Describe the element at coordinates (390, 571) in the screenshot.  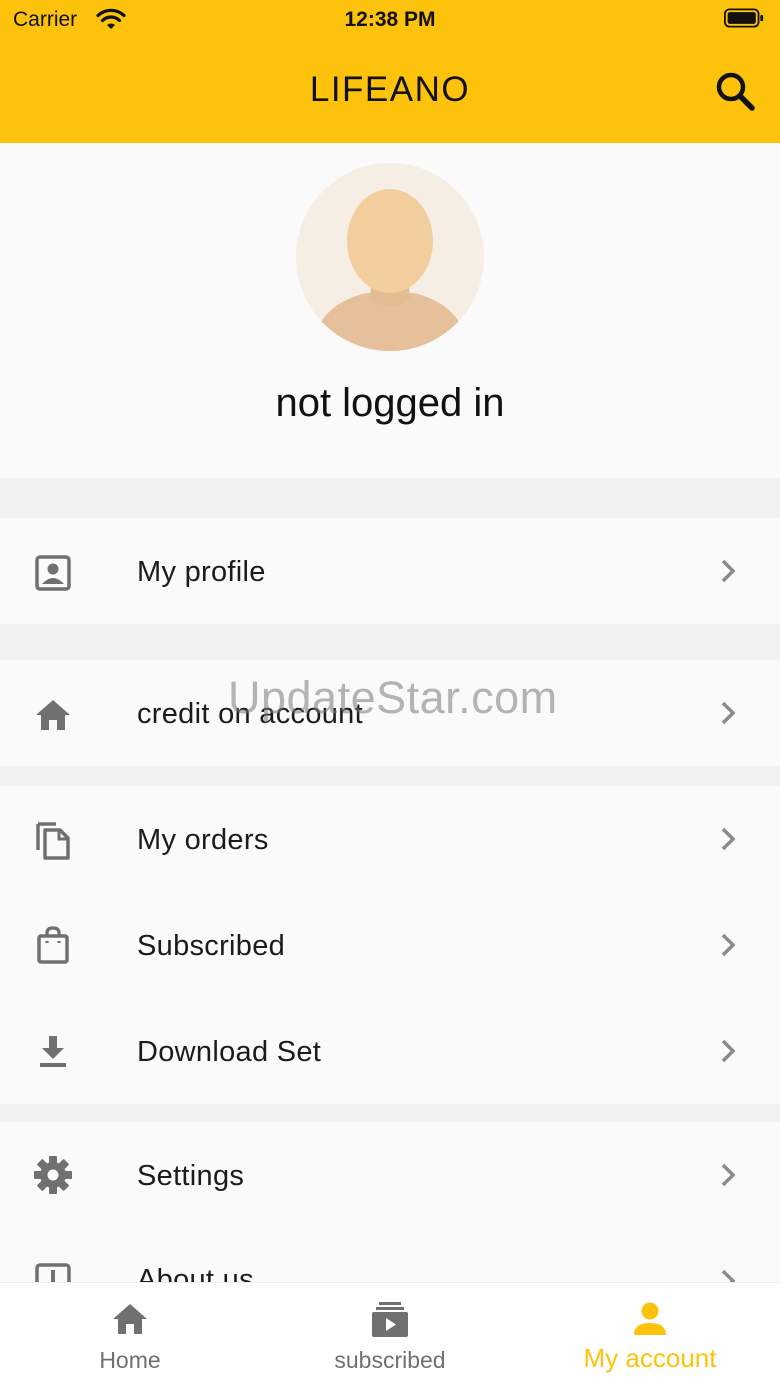
I see `menu-item-my-profile: My profile` at that location.